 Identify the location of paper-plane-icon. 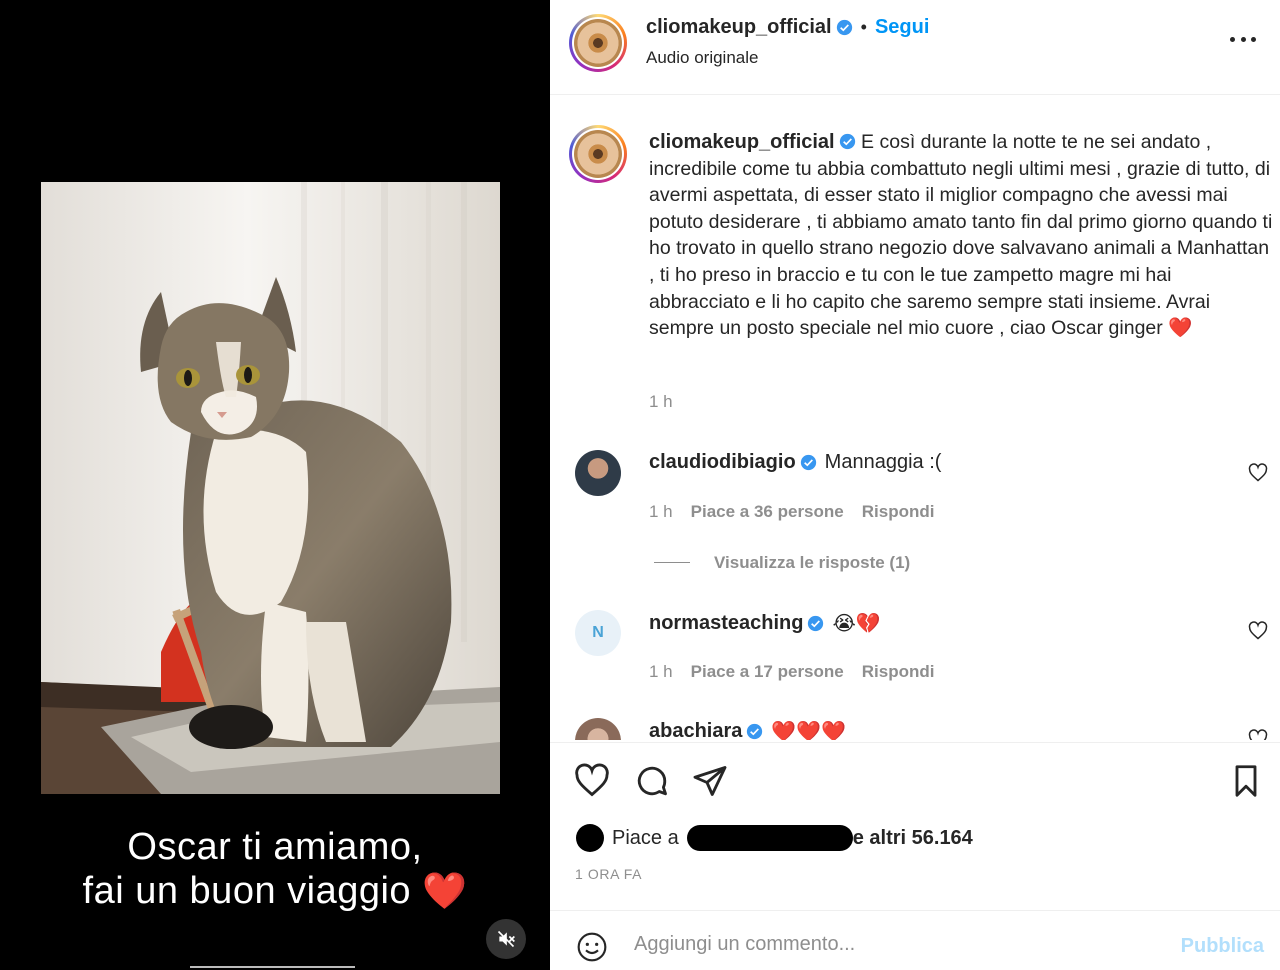
(710, 781).